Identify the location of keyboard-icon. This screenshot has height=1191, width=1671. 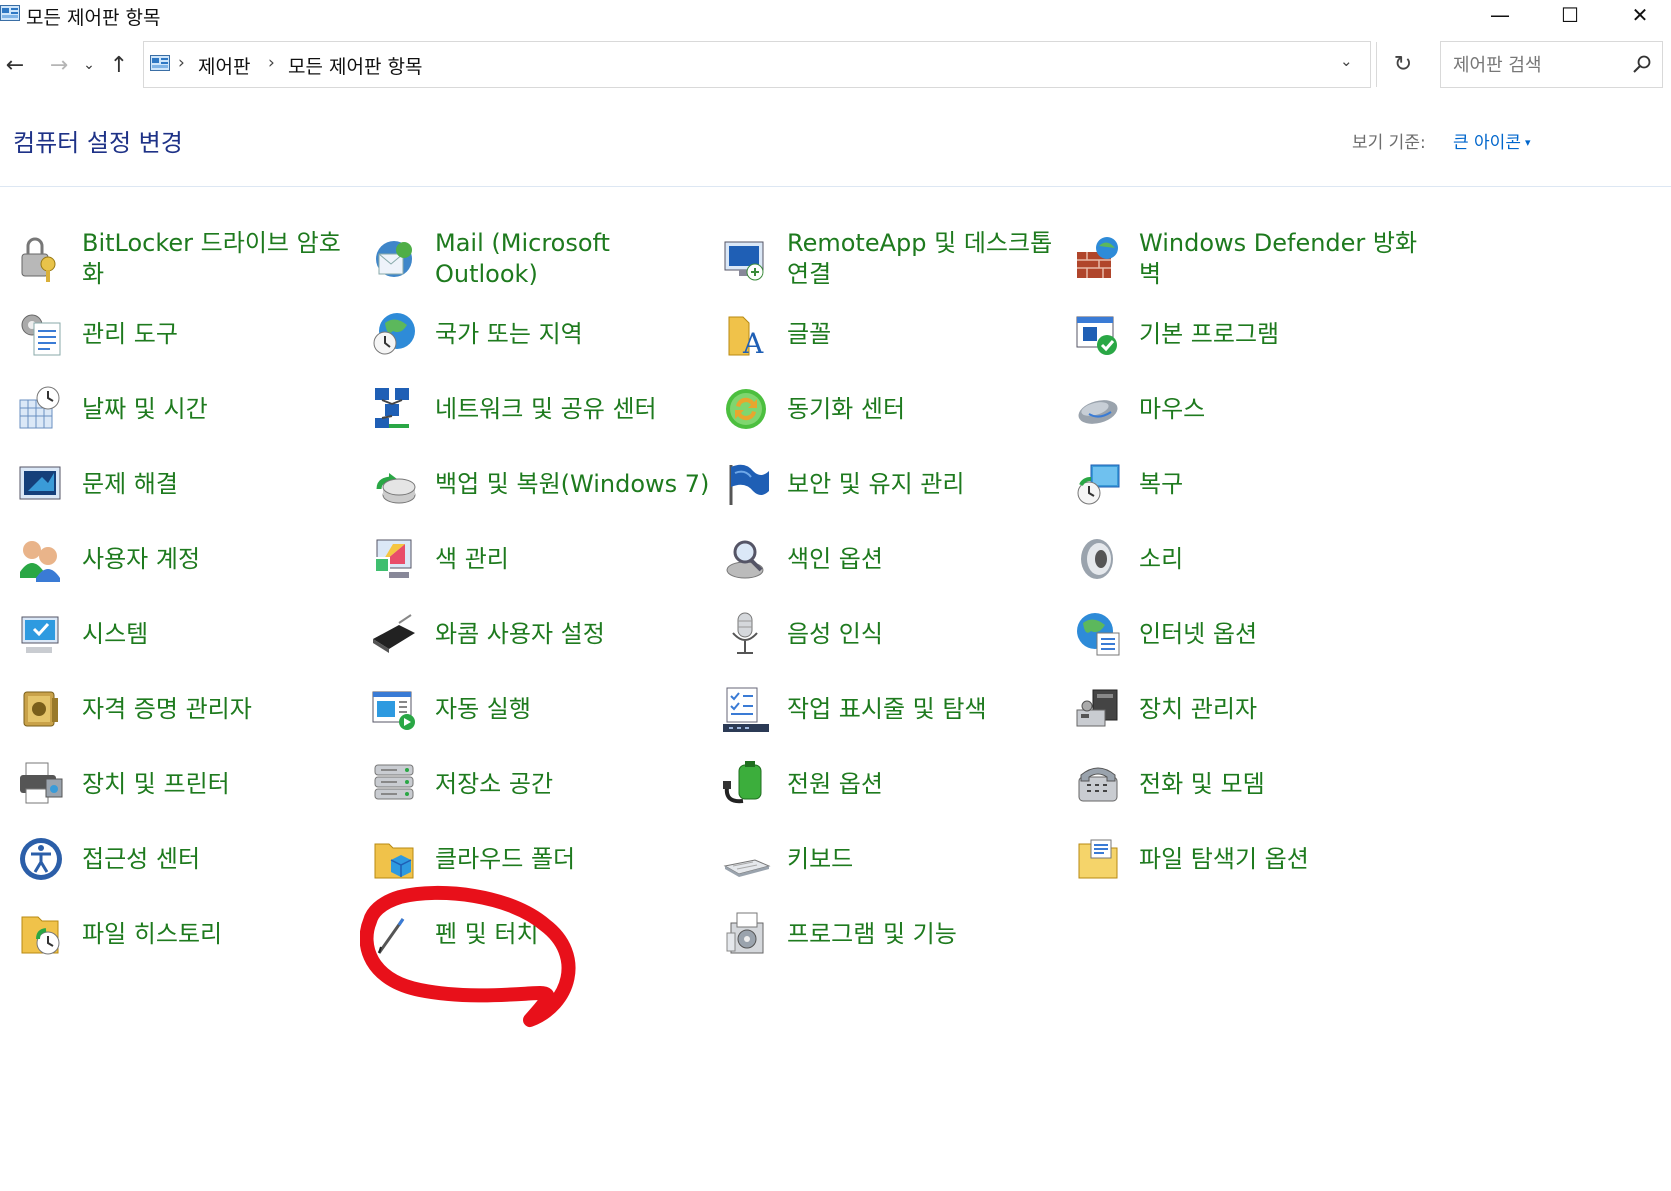
(746, 859).